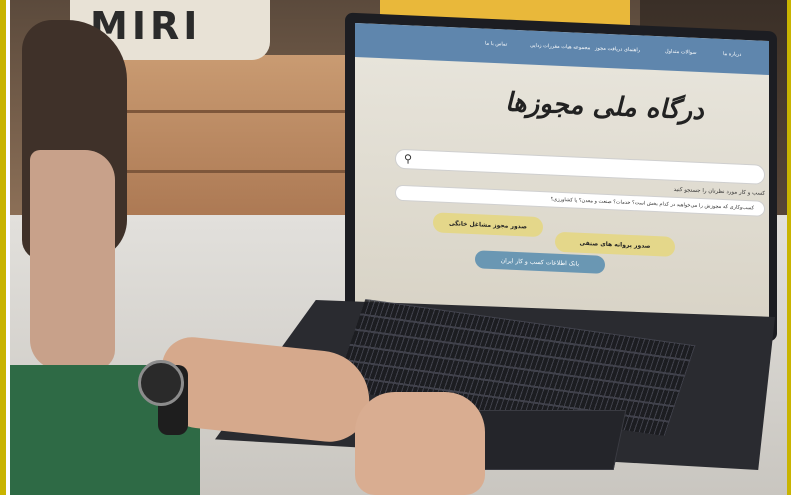 Image resolution: width=791 pixels, height=495 pixels. Describe the element at coordinates (560, 47) in the screenshot. I see `nav-item-board: مجموعه هیات مقررات زدایی` at that location.